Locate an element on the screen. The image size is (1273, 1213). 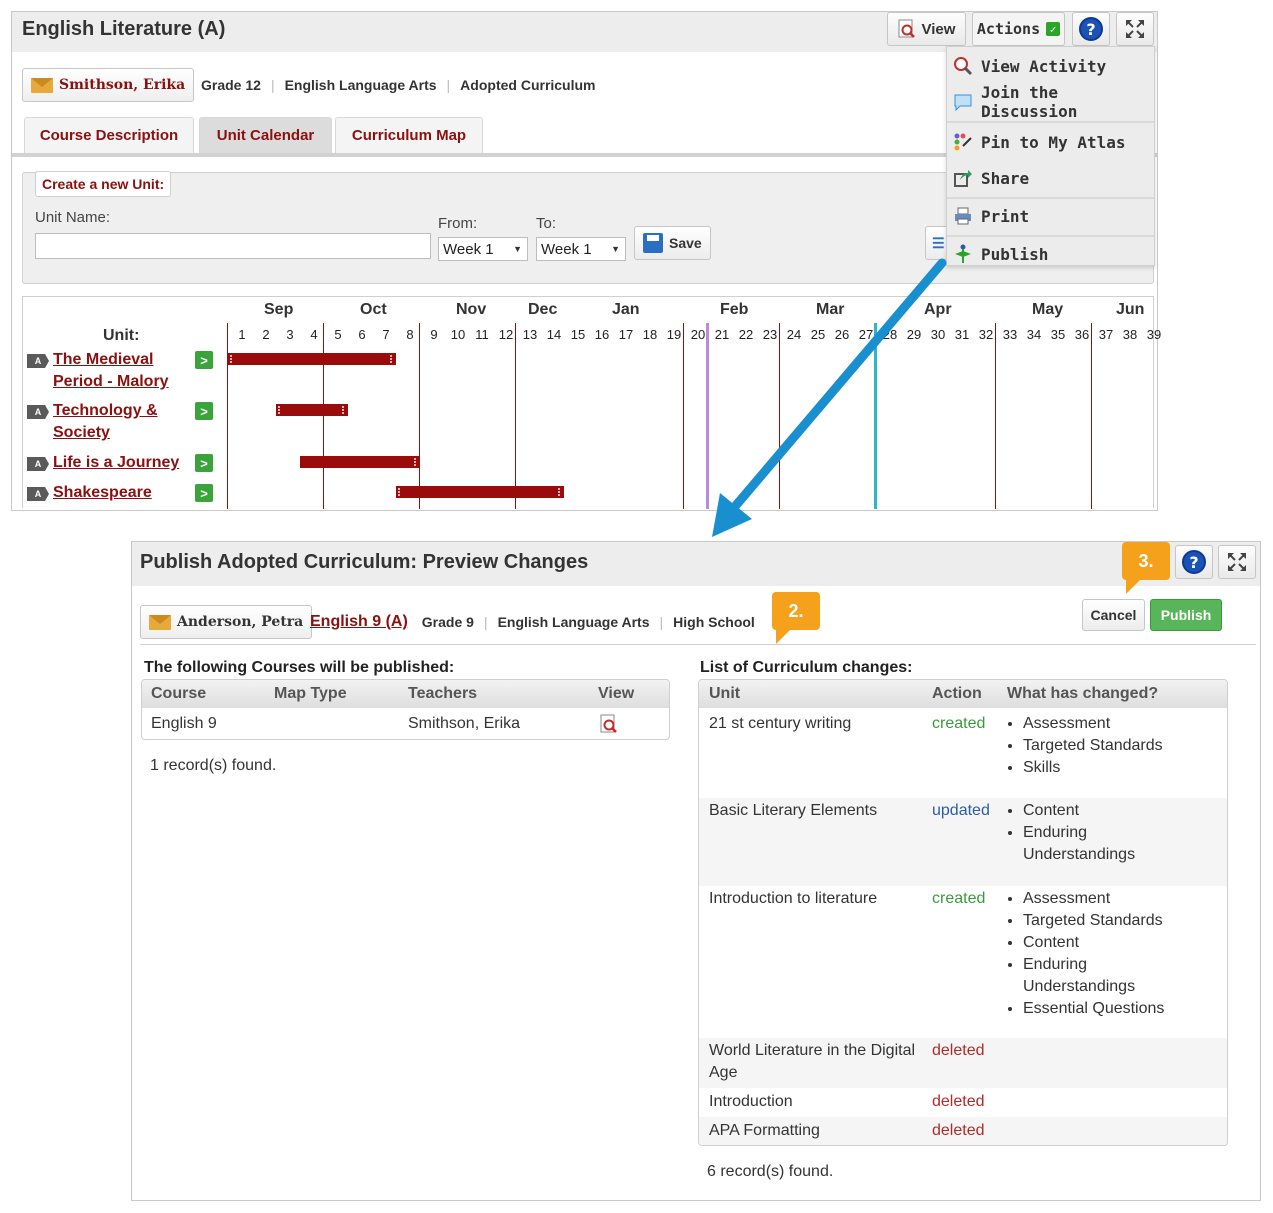
menu-item-view-activity: View Activity is located at coordinates (1050, 66).